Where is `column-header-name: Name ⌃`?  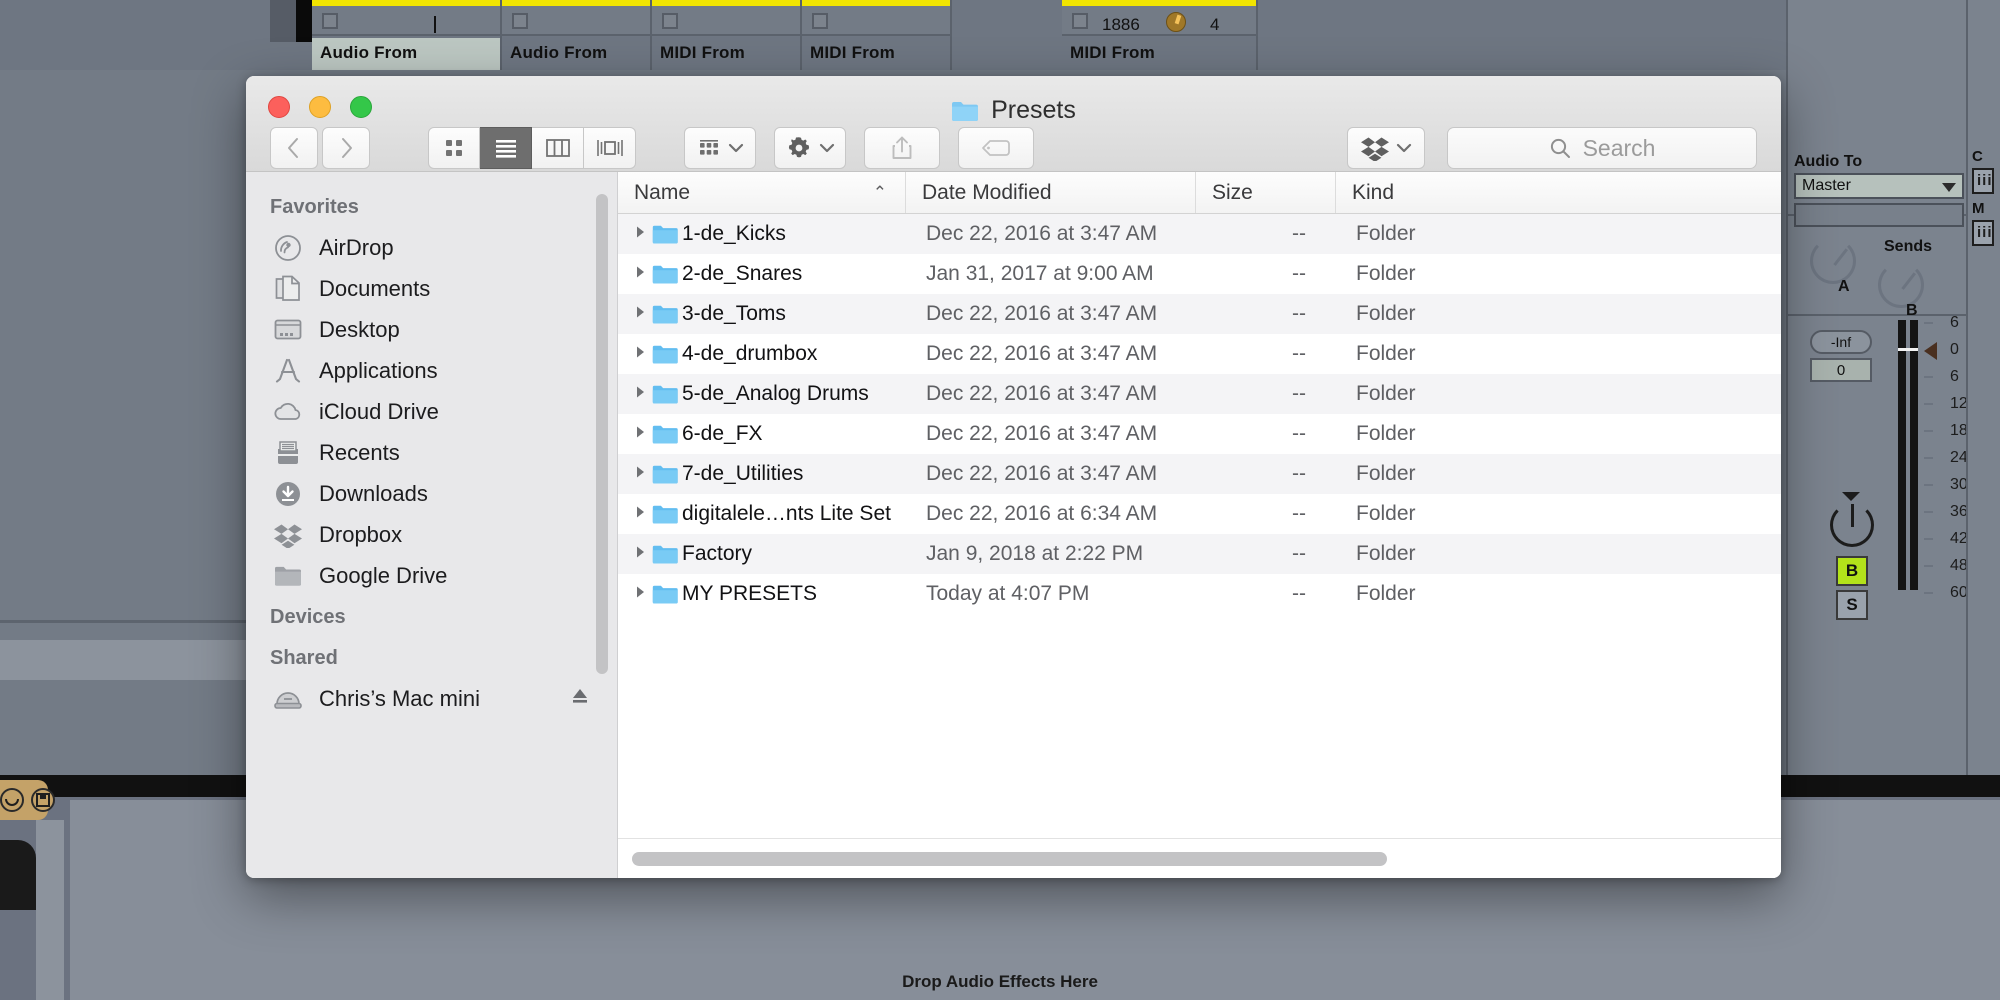
column-header-name: Name ⌃ is located at coordinates (762, 192).